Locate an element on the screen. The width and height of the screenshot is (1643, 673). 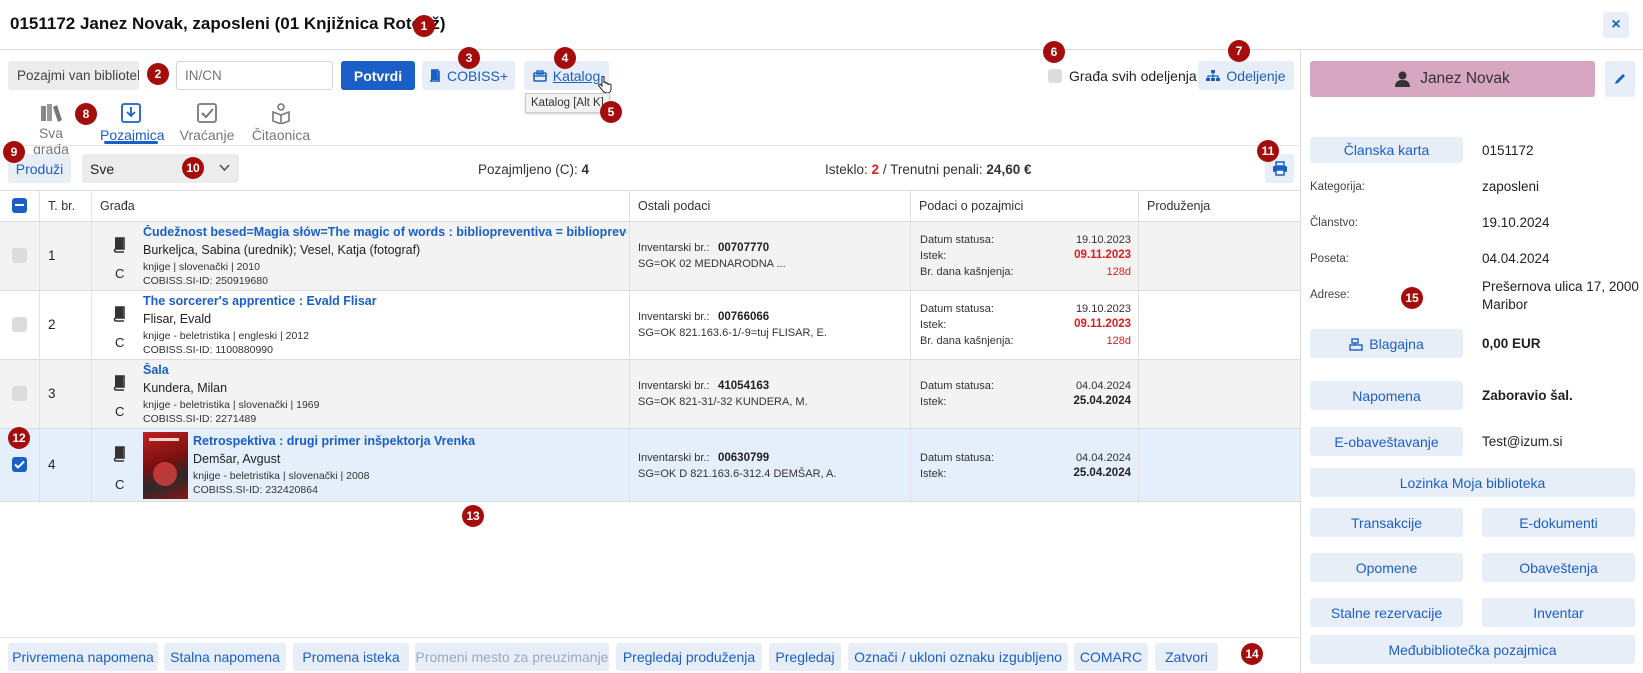
penalty-summary: Isteklo: 2 / Trenutni penali: 24,60 € is located at coordinates (928, 169).